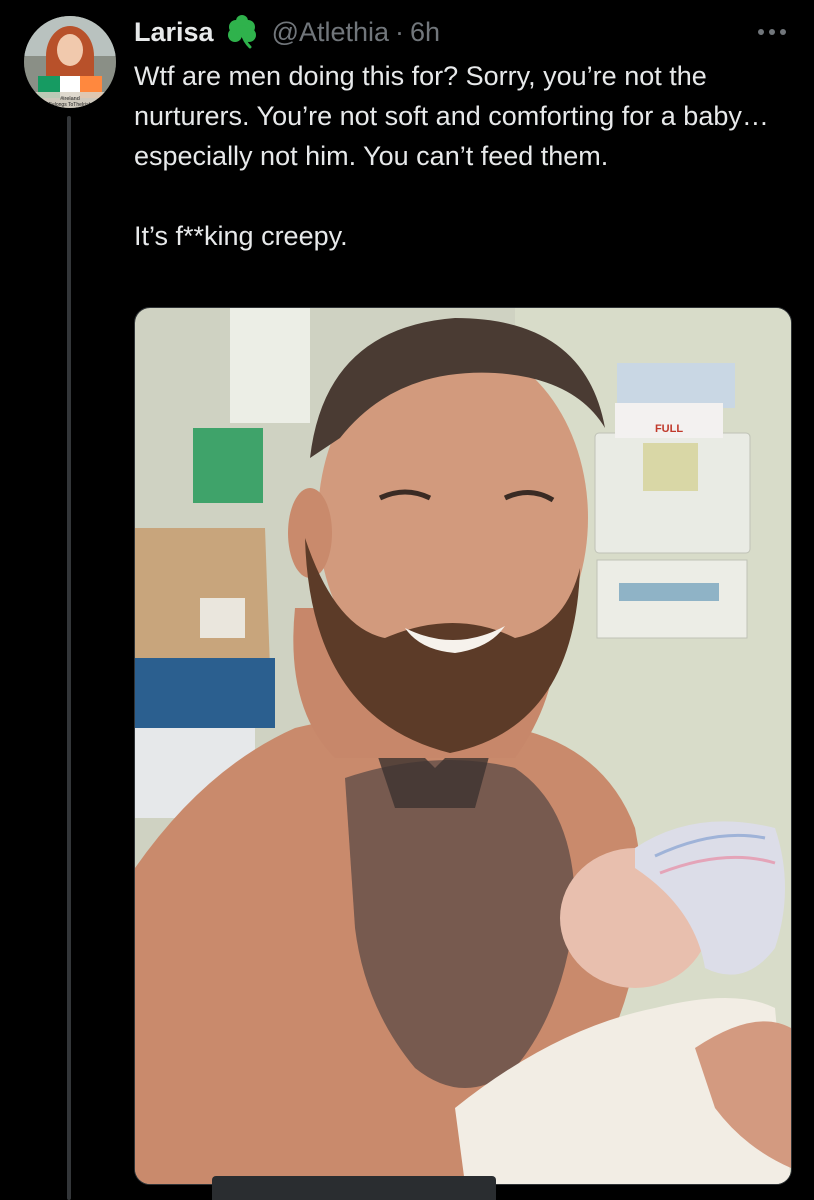 The height and width of the screenshot is (1200, 814). I want to click on shamrock-icon, so click(242, 32).